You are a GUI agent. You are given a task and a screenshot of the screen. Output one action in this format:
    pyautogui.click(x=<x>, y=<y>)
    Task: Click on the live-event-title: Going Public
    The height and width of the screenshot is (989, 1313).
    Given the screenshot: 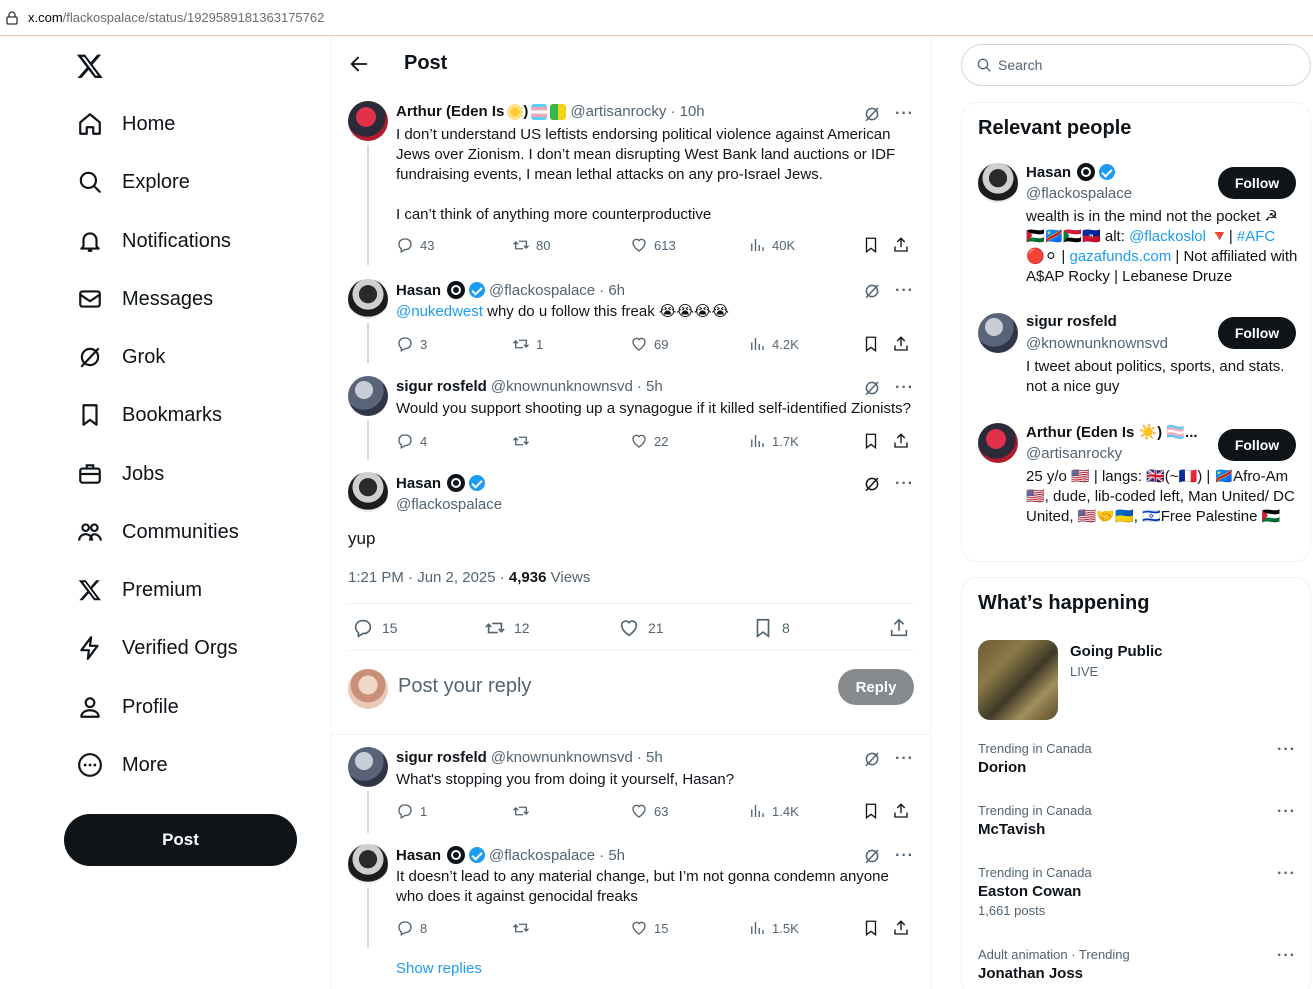 What is the action you would take?
    pyautogui.click(x=1116, y=651)
    